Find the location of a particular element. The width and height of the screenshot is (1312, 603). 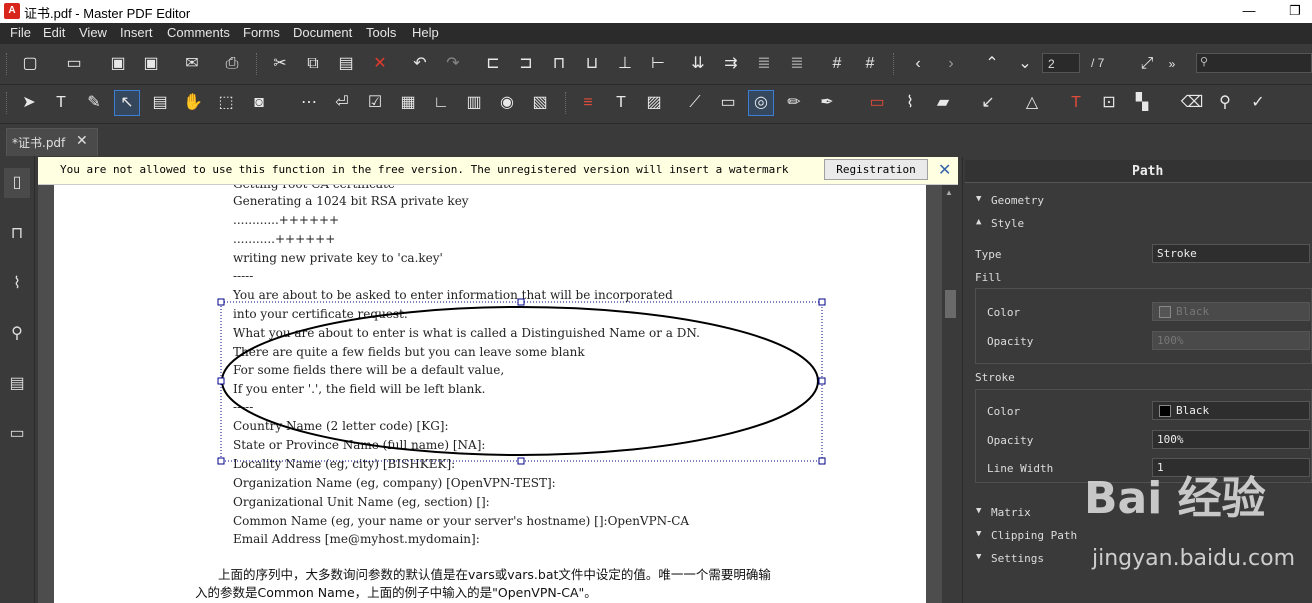

grid-icon: # is located at coordinates (837, 64).